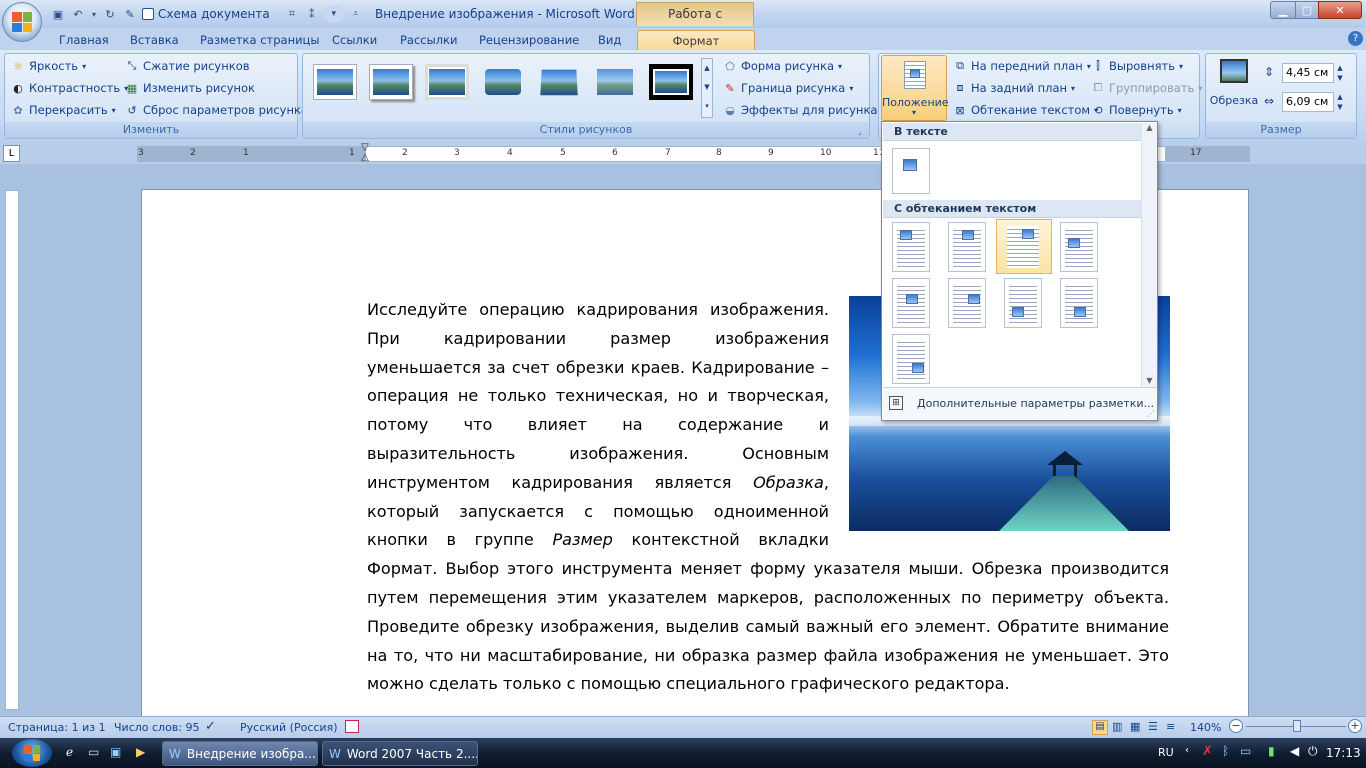 The width and height of the screenshot is (1366, 768). Describe the element at coordinates (69, 752) in the screenshot. I see `ie-icon: ℯ` at that location.